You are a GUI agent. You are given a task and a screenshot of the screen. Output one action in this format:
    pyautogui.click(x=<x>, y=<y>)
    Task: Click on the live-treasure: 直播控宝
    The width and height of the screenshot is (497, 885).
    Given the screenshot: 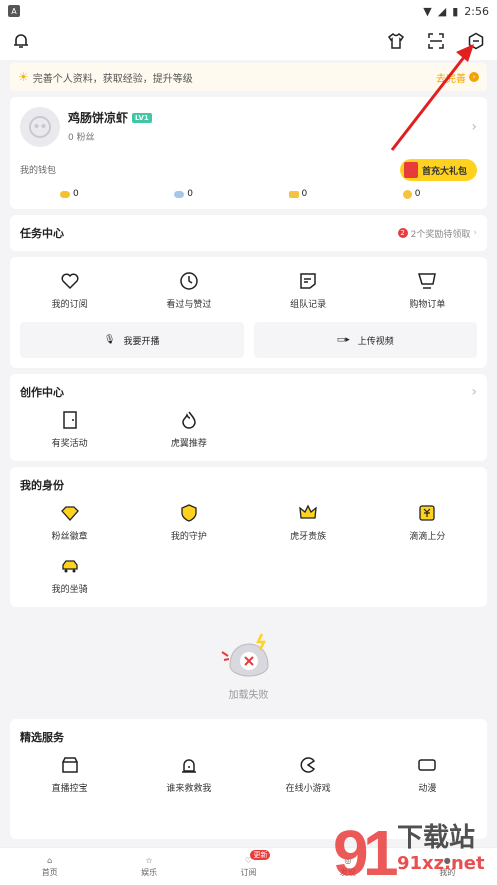 What is the action you would take?
    pyautogui.click(x=69, y=774)
    